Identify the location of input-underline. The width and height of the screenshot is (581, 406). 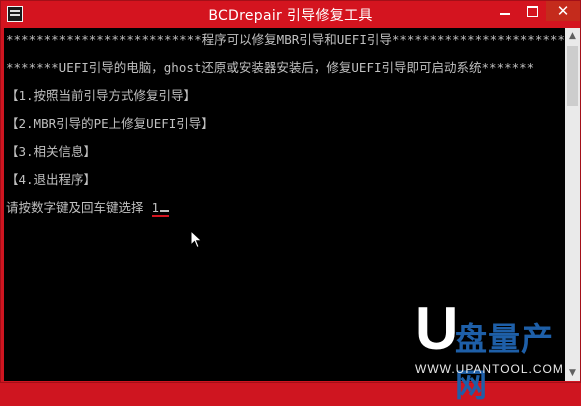
(160, 216).